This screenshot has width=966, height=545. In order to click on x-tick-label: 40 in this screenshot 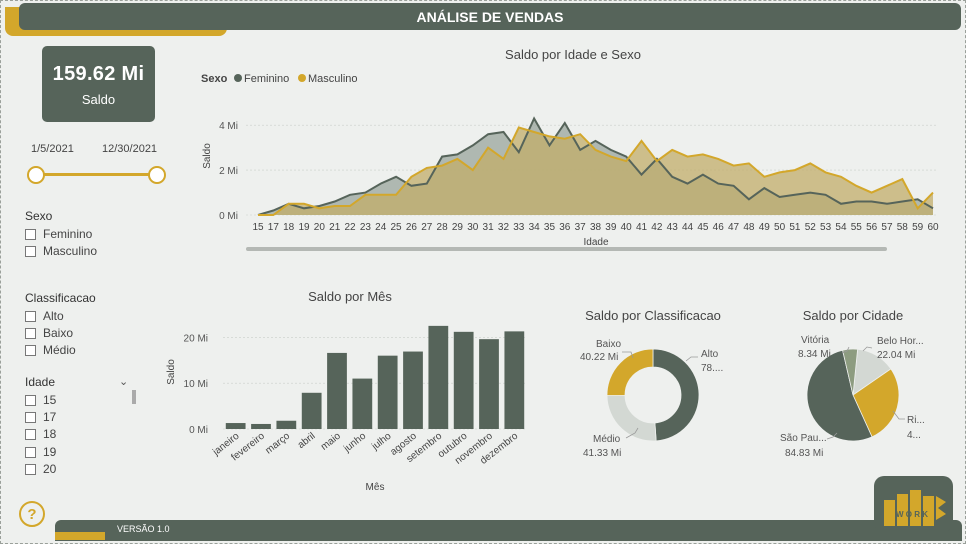, I will do `click(627, 227)`.